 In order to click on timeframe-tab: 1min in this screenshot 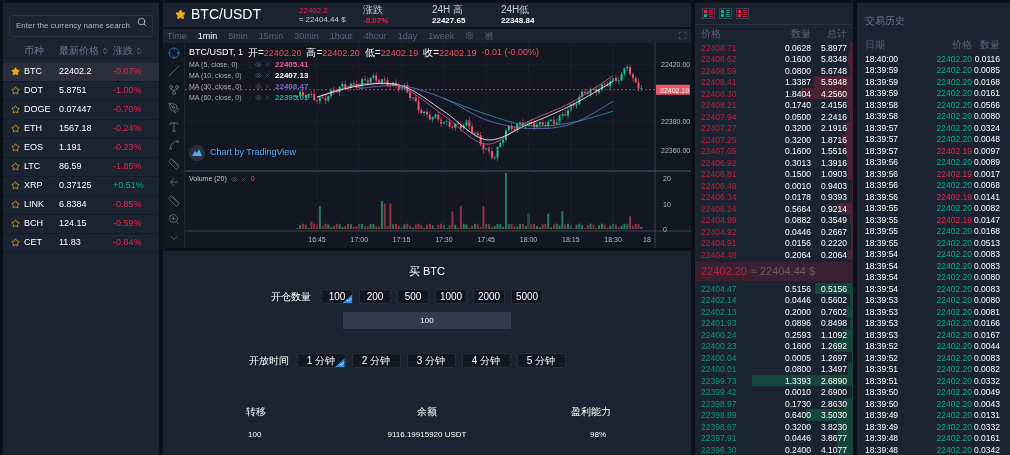, I will do `click(207, 35)`.